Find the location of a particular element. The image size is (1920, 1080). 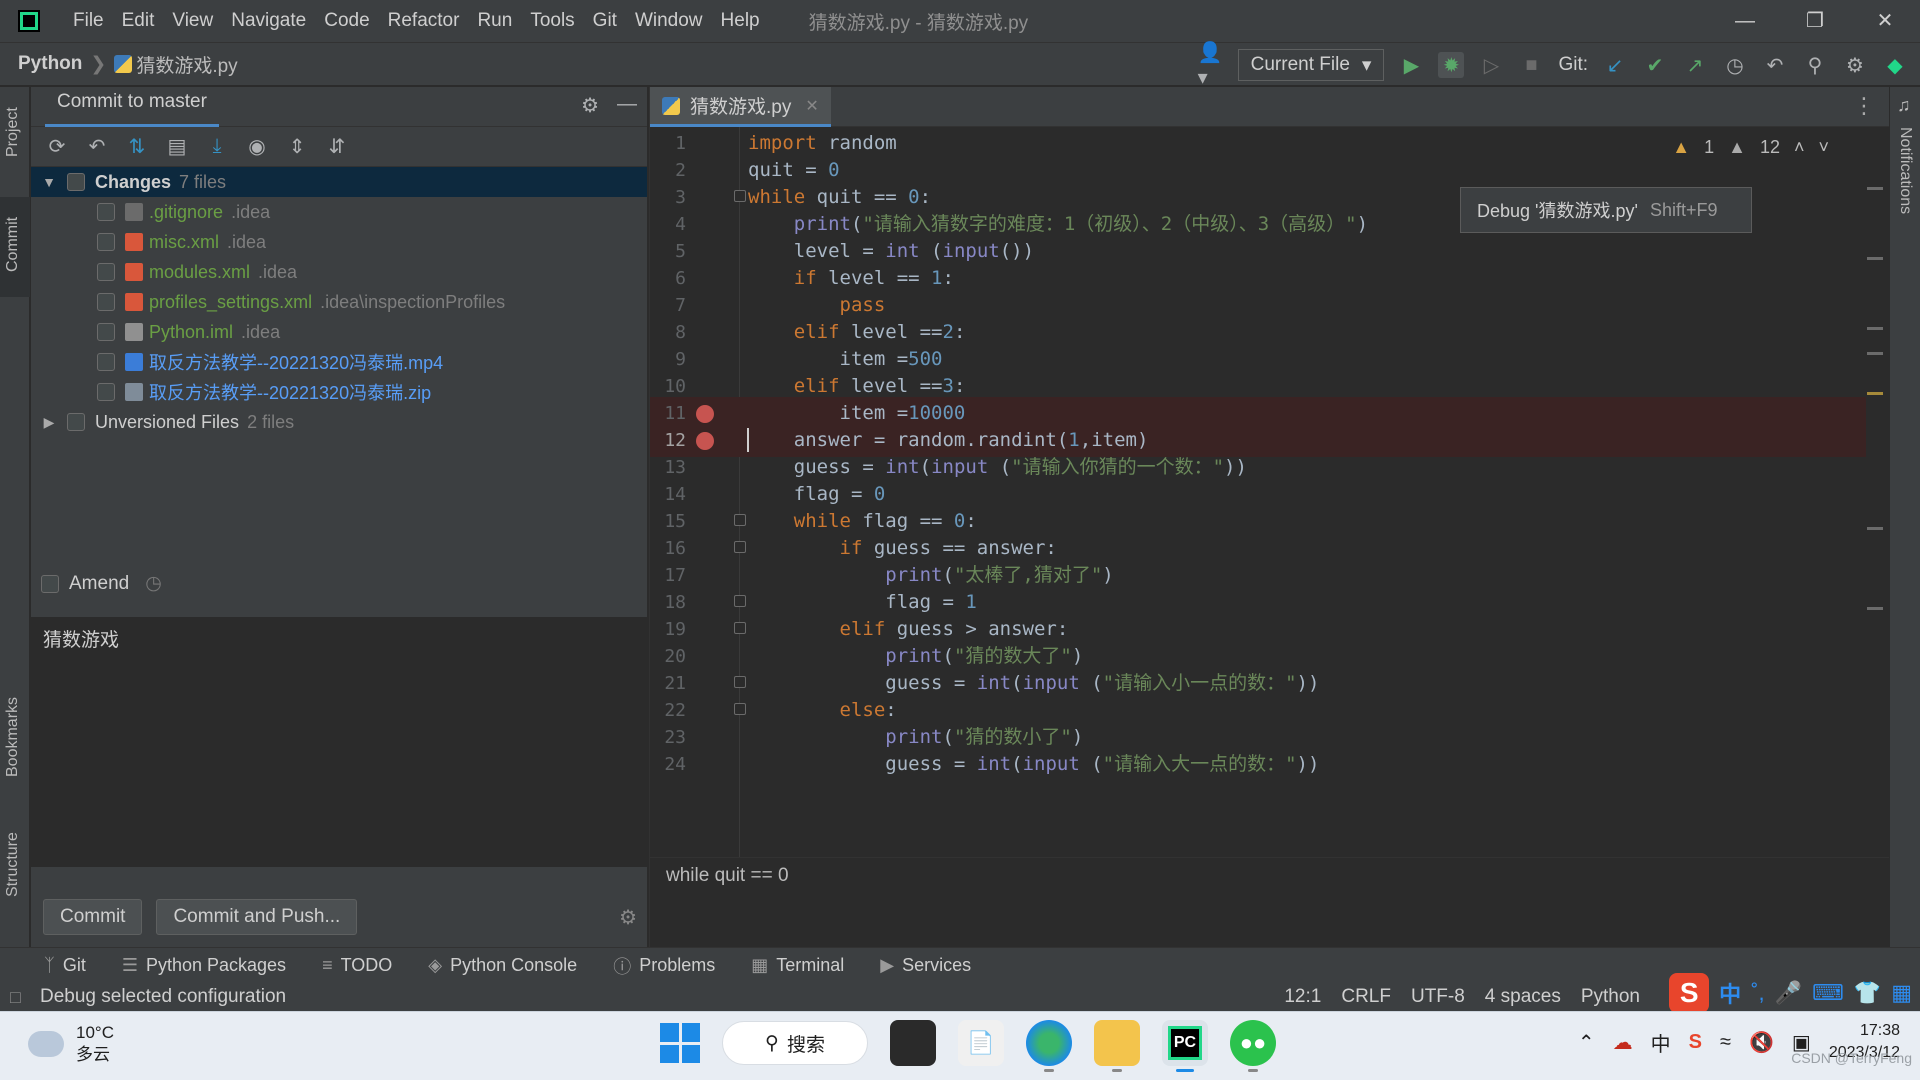

ime-indicator-icon: 中 is located at coordinates (1661, 1042).